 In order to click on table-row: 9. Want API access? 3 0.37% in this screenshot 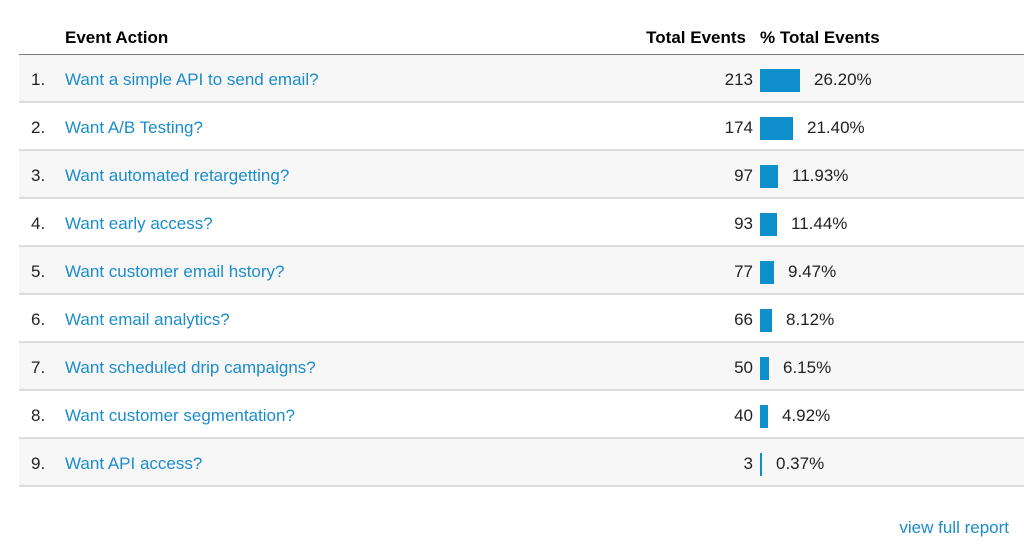, I will do `click(521, 463)`.